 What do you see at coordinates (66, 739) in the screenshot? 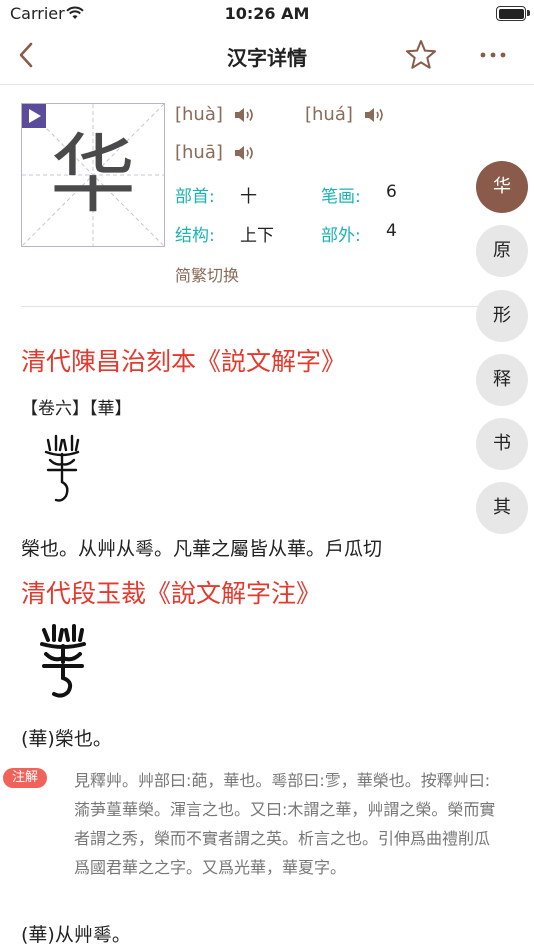
I see `duanzhu-line-1: (華)榮也。` at bounding box center [66, 739].